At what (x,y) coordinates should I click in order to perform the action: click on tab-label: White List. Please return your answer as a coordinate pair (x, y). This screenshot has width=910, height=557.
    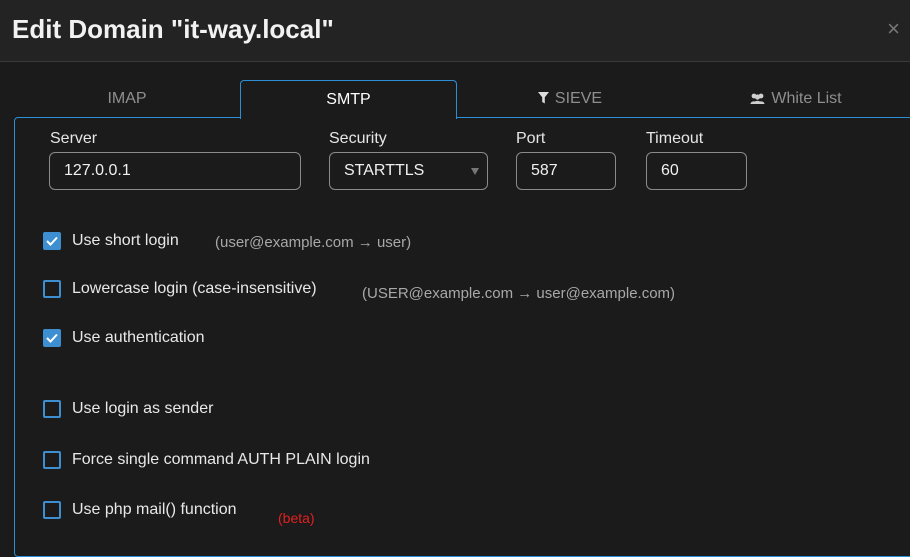
    Looking at the image, I should click on (806, 98).